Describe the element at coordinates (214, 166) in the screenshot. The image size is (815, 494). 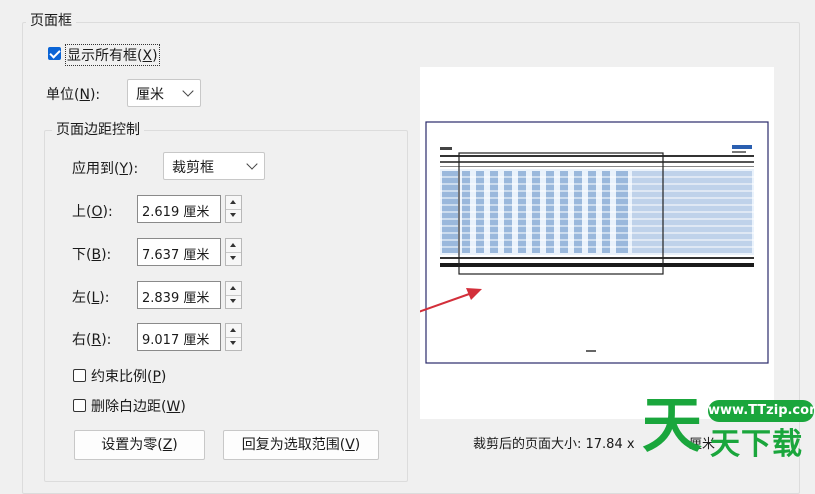
I see `apply-to-select: 裁剪框` at that location.